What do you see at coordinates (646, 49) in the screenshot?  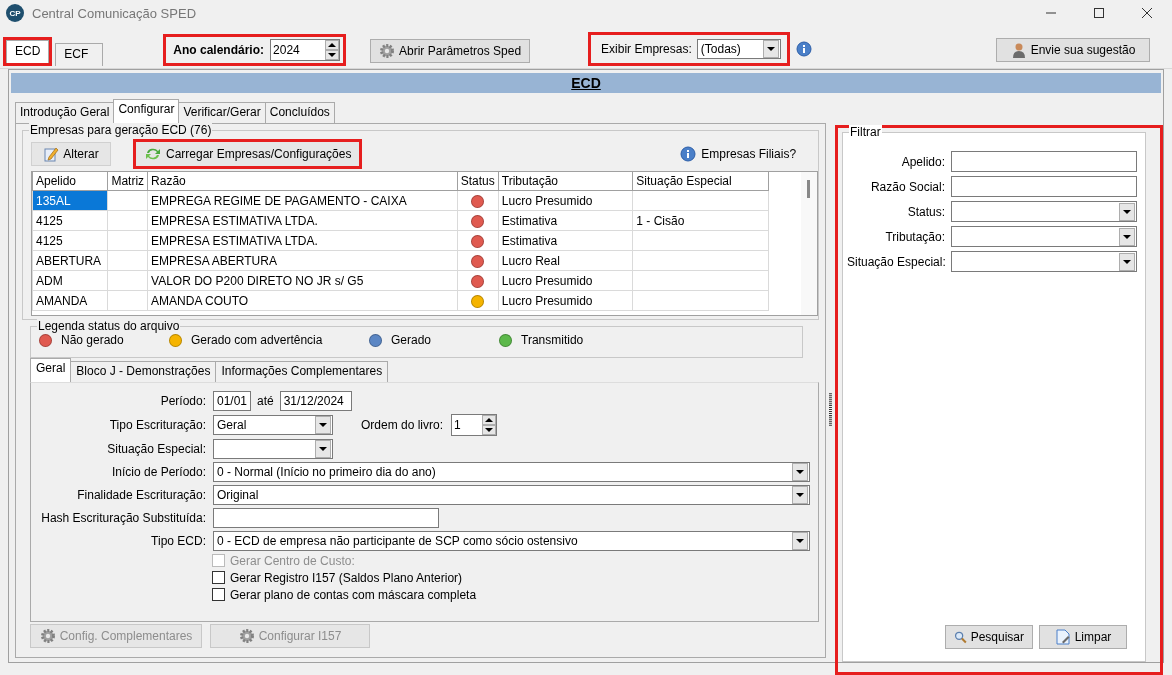 I see `field-label: Exibir Empresas:` at bounding box center [646, 49].